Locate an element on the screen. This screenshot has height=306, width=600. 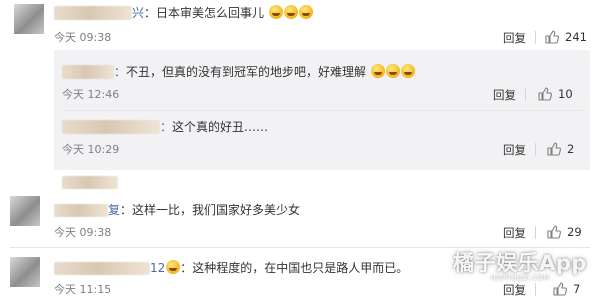
comment-text-2: 复：这样一比，我们国家好多美少女 is located at coordinates (204, 210).